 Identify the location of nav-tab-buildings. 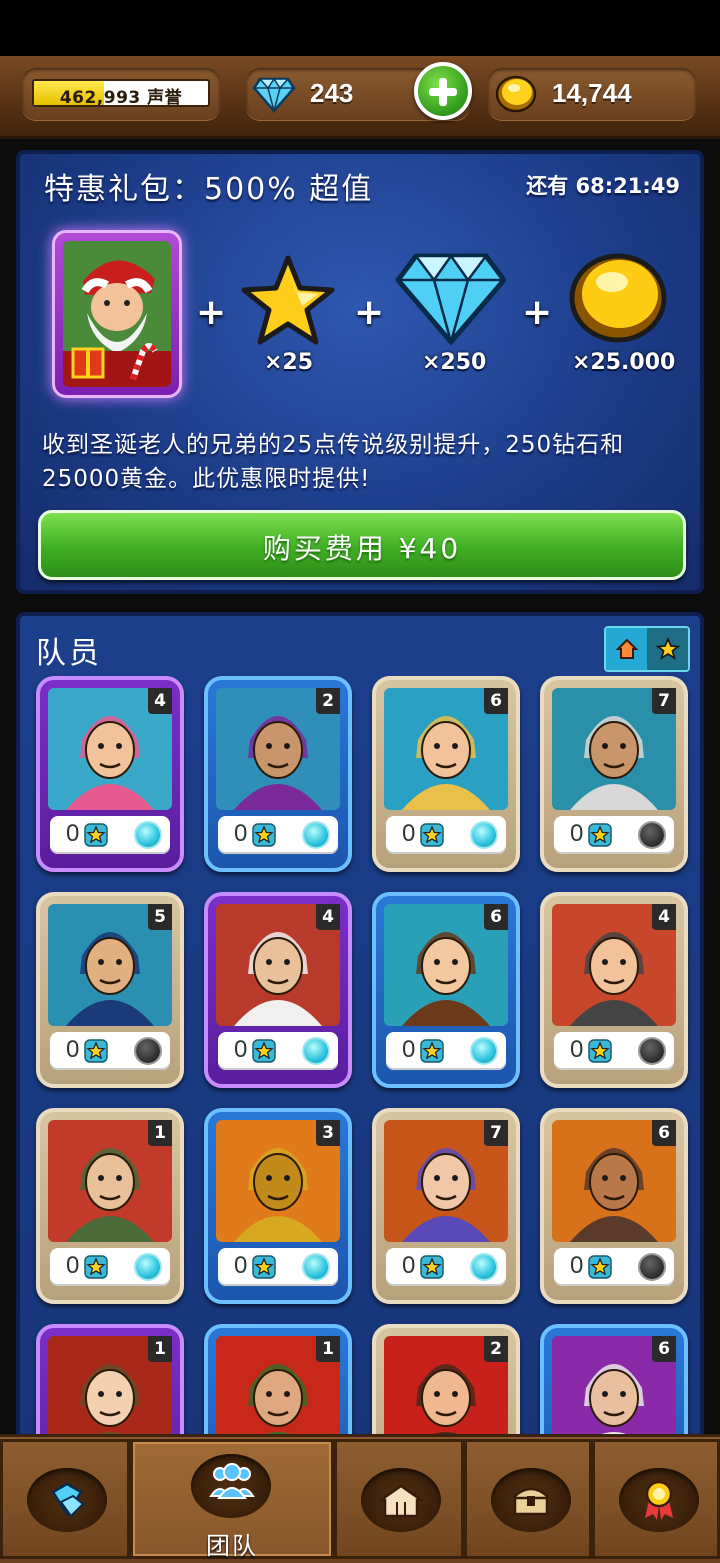
(399, 1499).